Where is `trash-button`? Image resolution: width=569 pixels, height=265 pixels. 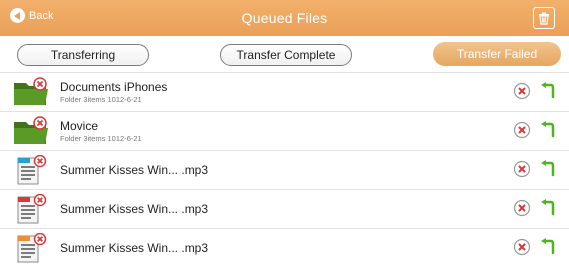
trash-button is located at coordinates (544, 18).